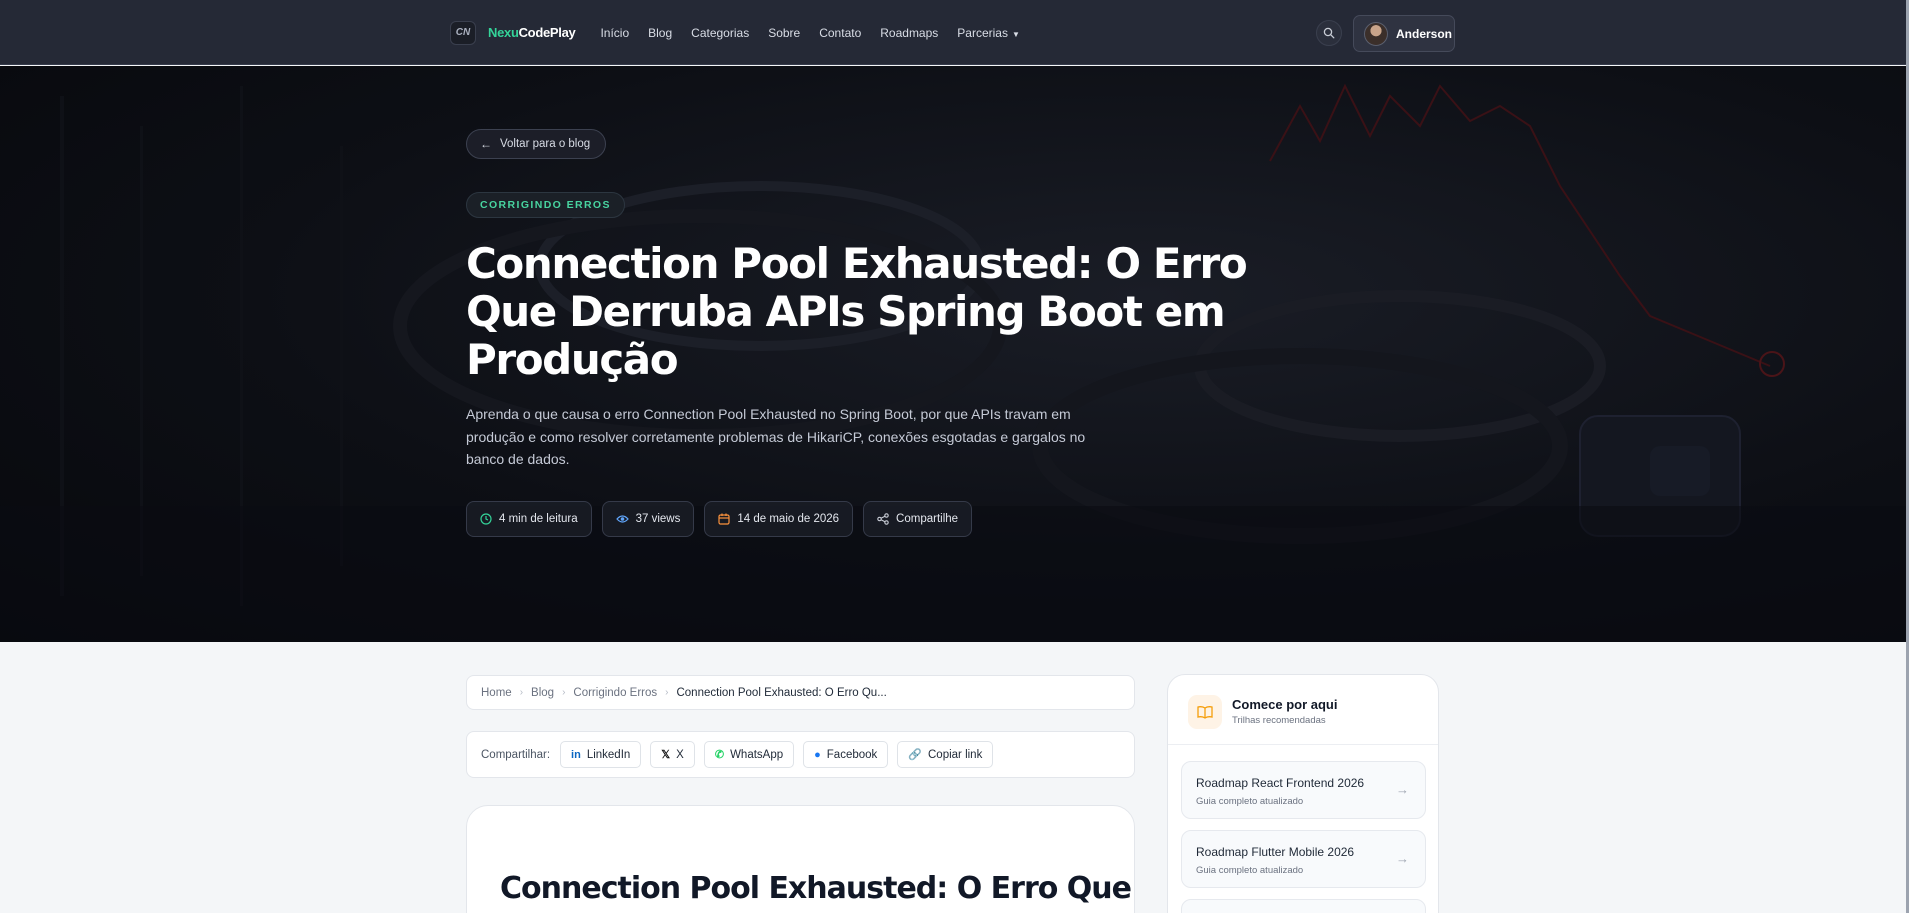 The image size is (1909, 913). I want to click on share-linkedin-button: in LinkedIn, so click(601, 754).